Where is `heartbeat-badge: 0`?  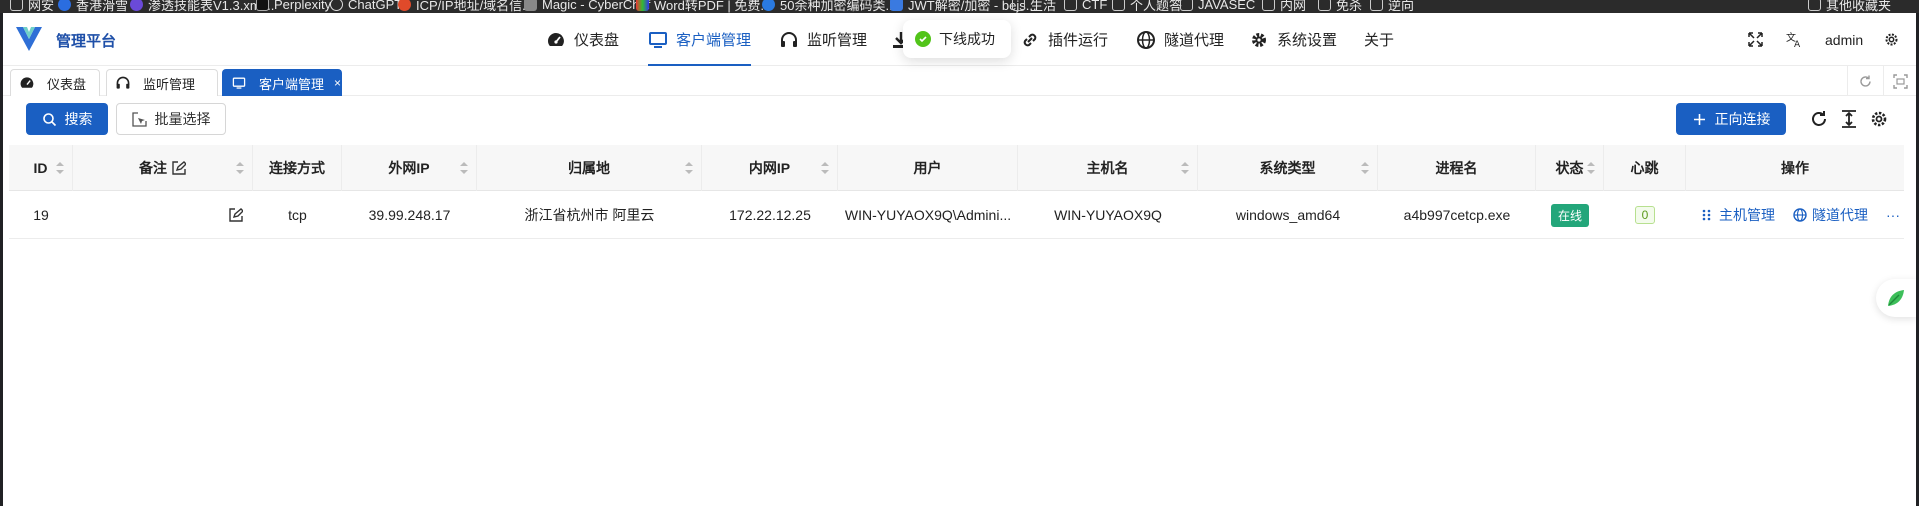 heartbeat-badge: 0 is located at coordinates (1645, 215).